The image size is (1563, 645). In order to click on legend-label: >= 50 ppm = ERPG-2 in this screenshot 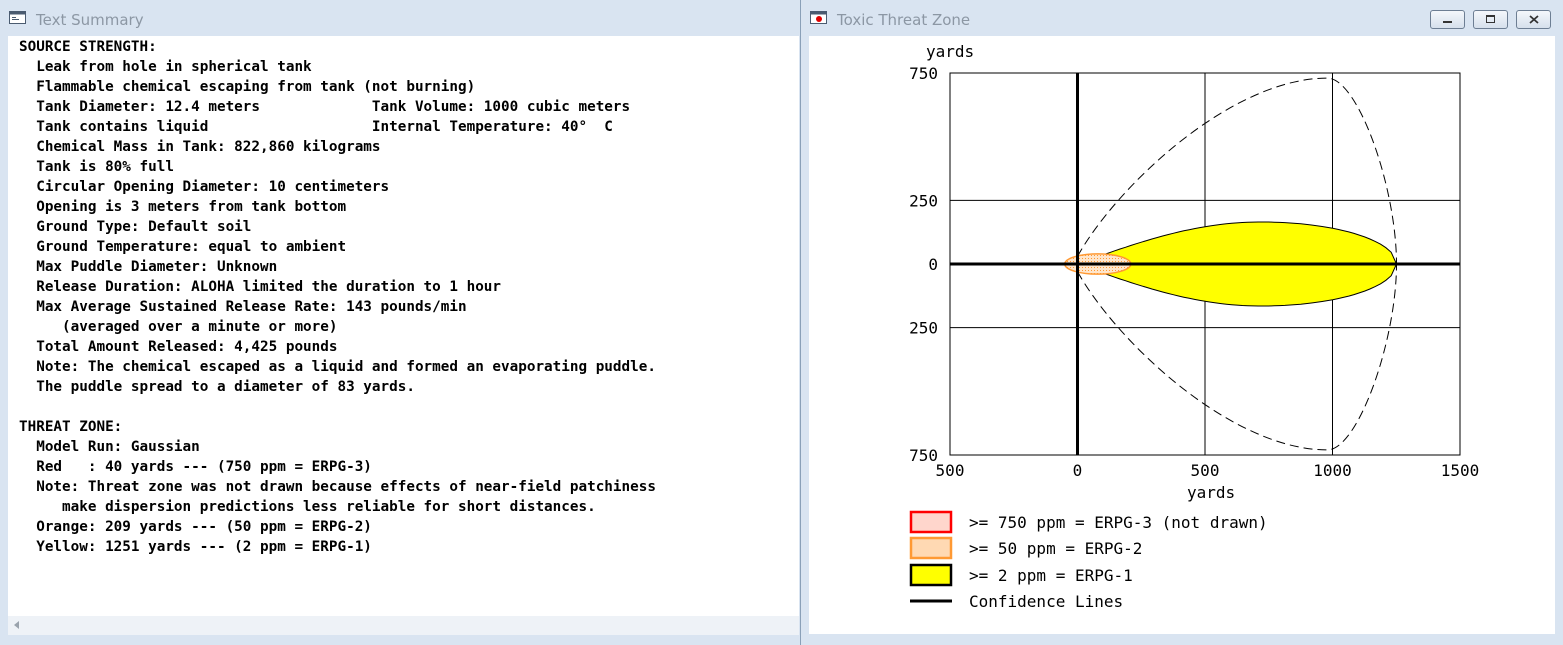, I will do `click(1055, 548)`.